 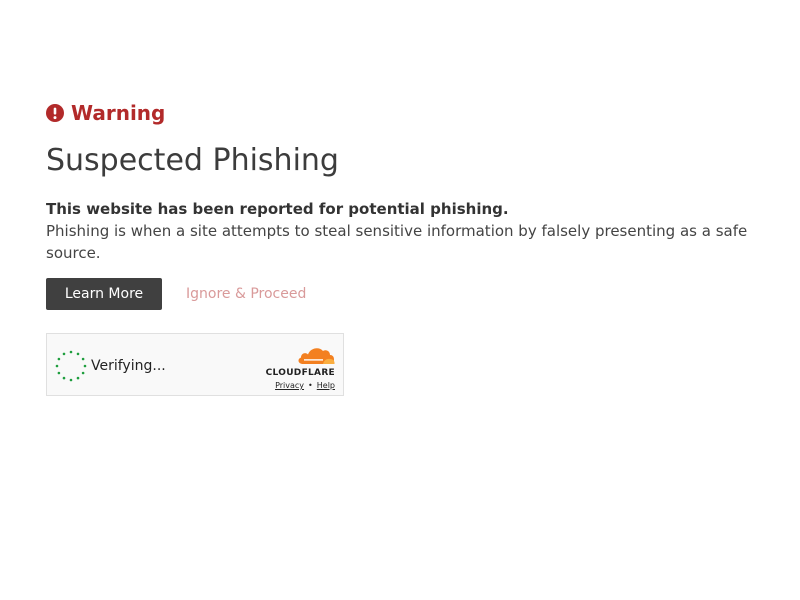 What do you see at coordinates (295, 367) in the screenshot?
I see `cloudflare-branding: CLOUDFLARE Privacy • Help` at bounding box center [295, 367].